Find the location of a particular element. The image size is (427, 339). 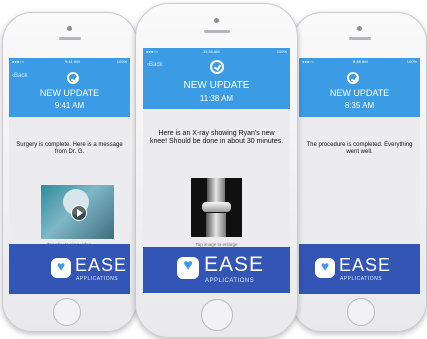

status-bar: ●●●○○ 11:38 AM 100% is located at coordinates (216, 52).